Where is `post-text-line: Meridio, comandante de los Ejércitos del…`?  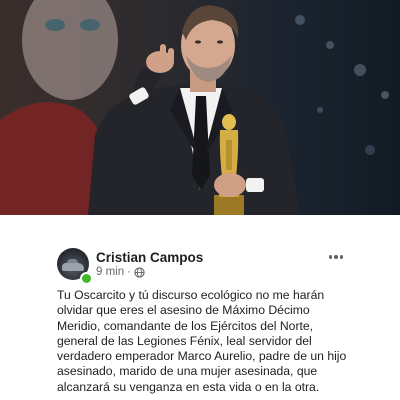
post-text-line: Meridio, comandante de los Ejércitos del… is located at coordinates (185, 325).